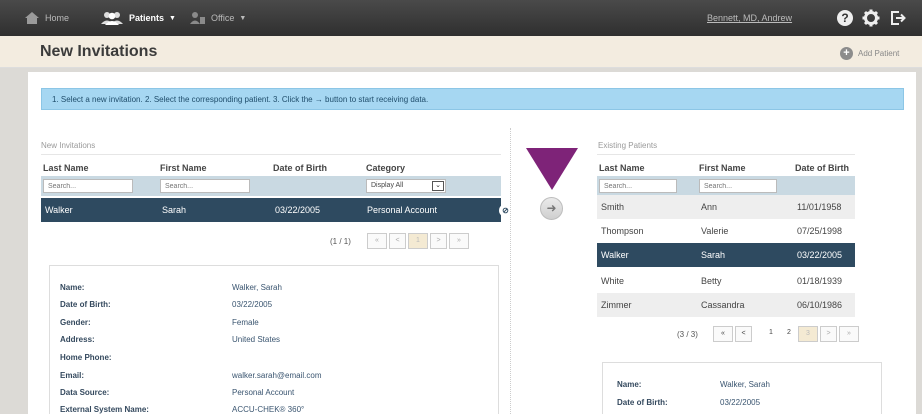 The width and height of the screenshot is (922, 414). I want to click on table-row: Thompson Valerie 07/25/1998, so click(726, 231).